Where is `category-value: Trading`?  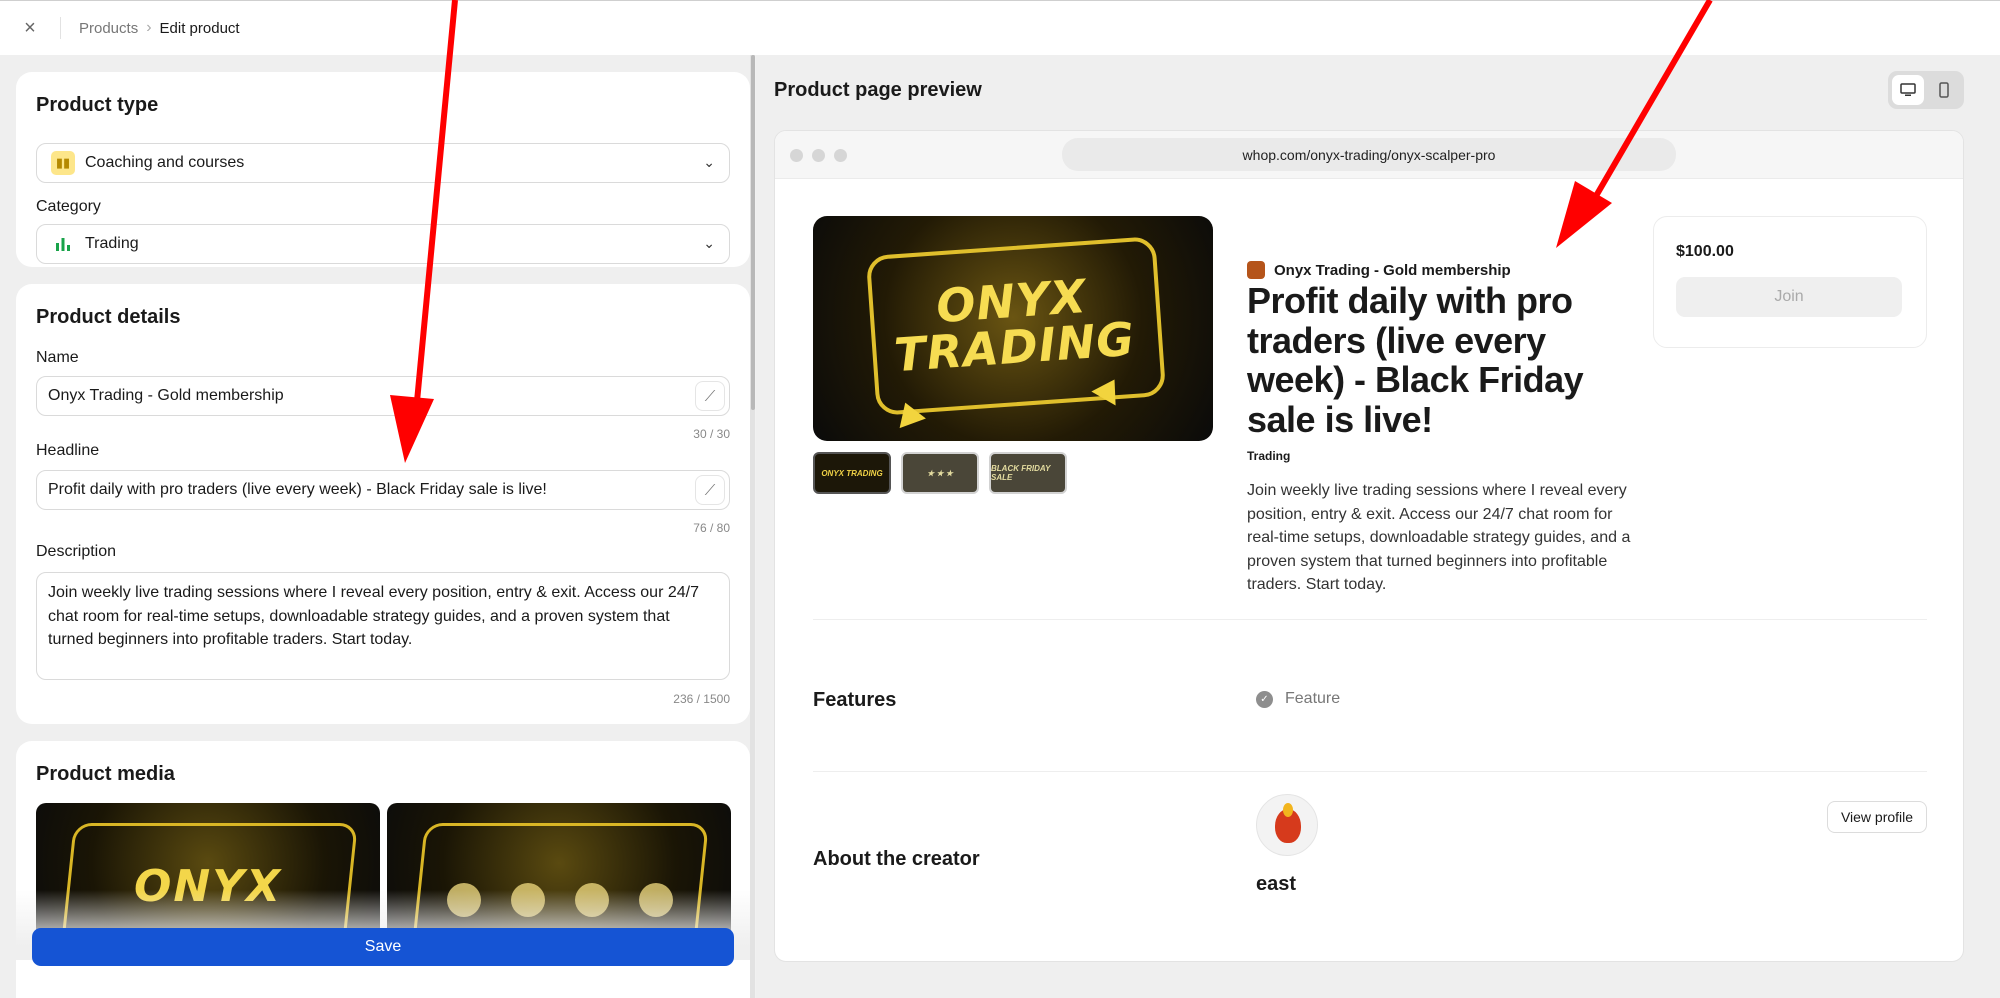 category-value: Trading is located at coordinates (112, 243).